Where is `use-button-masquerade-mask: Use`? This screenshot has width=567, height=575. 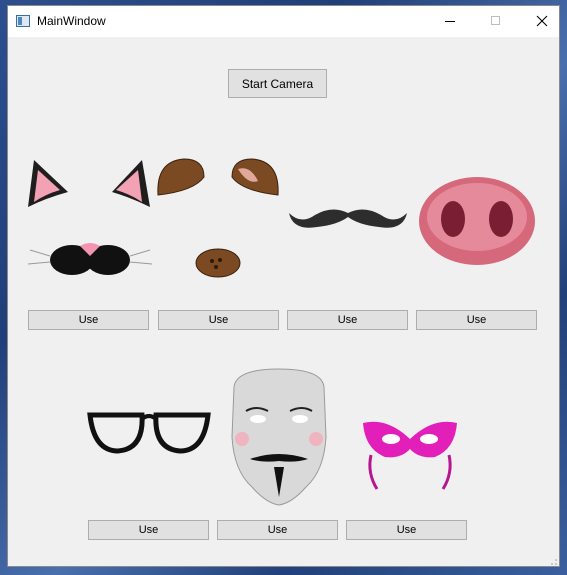 use-button-masquerade-mask: Use is located at coordinates (406, 530).